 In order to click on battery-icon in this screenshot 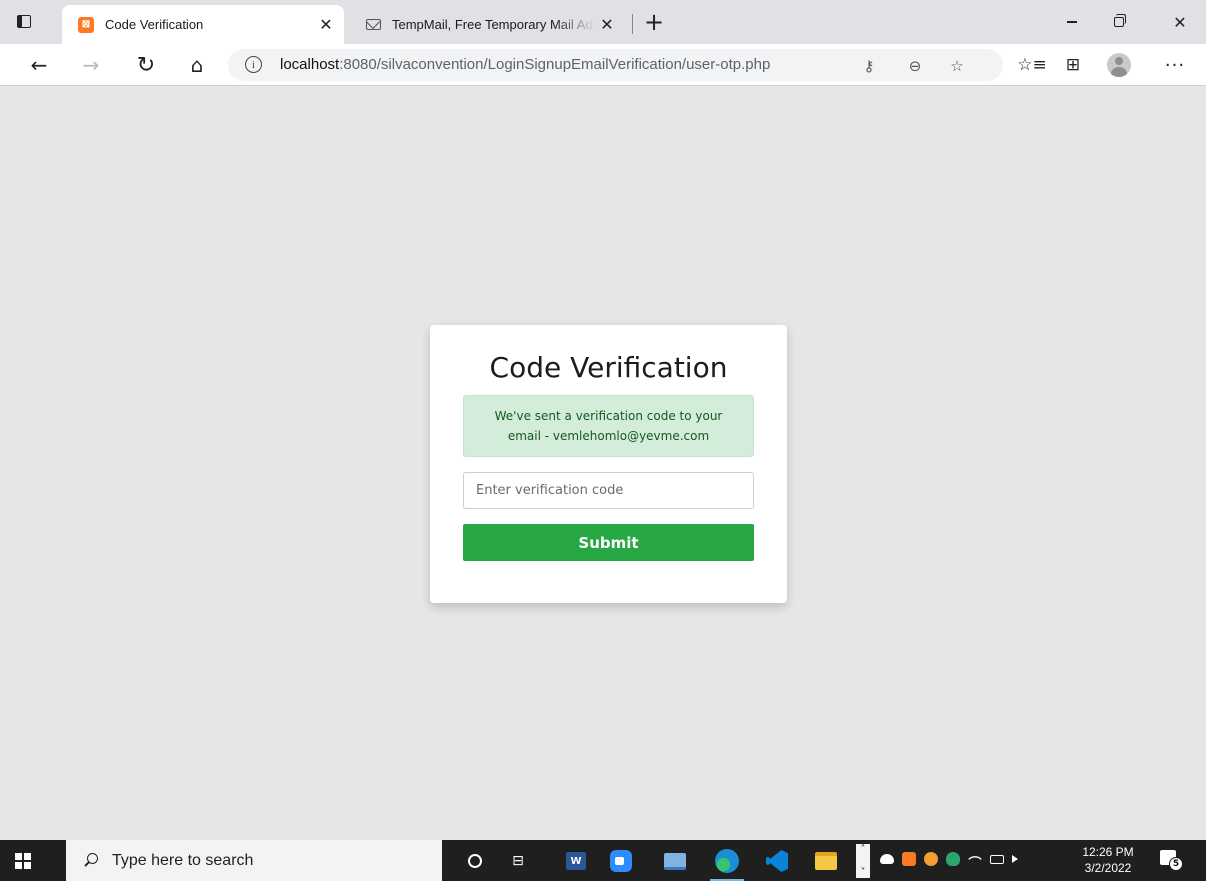, I will do `click(997, 859)`.